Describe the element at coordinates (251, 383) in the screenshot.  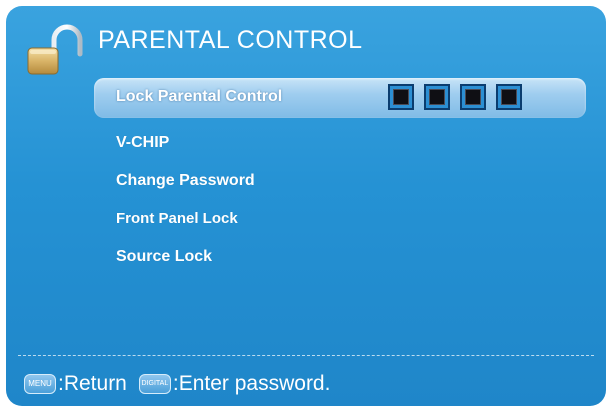
I see `enter-password-hint: :Enter password.` at that location.